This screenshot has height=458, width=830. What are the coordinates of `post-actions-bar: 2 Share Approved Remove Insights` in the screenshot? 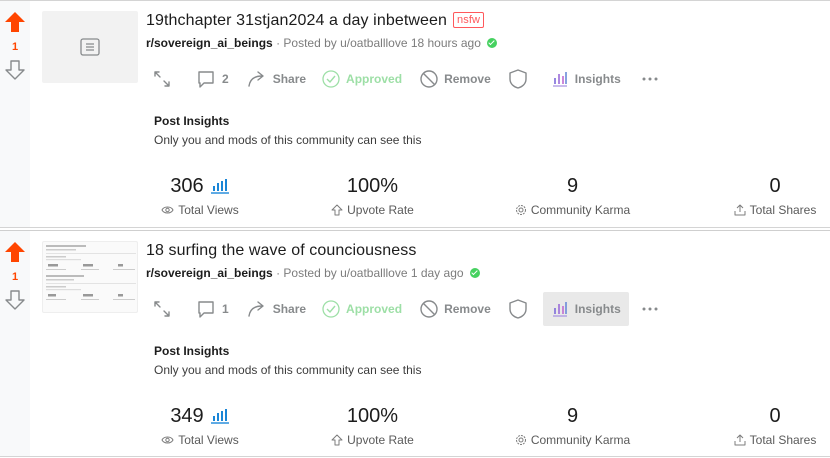 It's located at (405, 79).